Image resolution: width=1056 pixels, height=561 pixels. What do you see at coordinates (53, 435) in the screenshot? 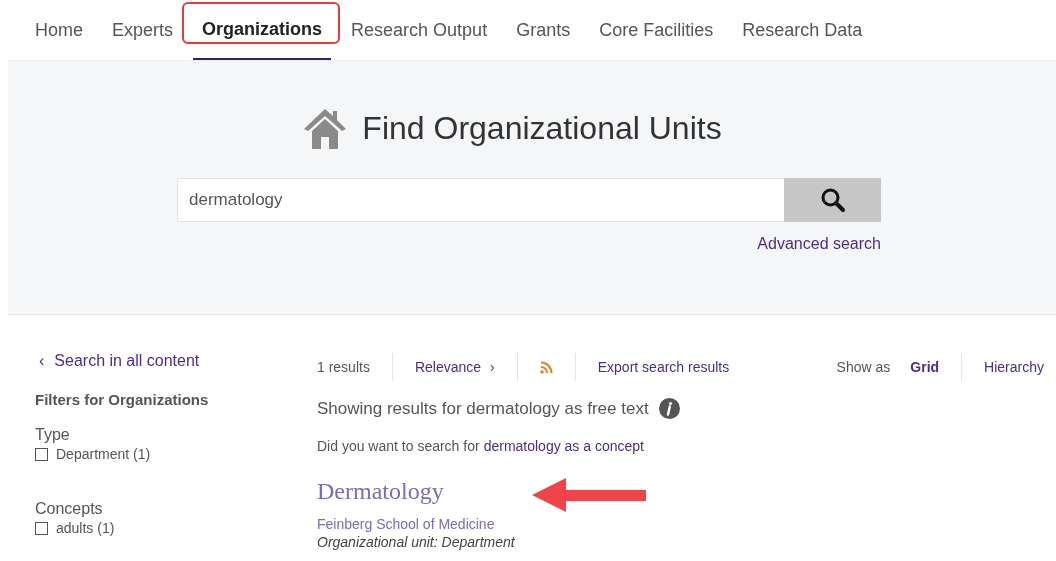
I see `filter-group-title: Type` at bounding box center [53, 435].